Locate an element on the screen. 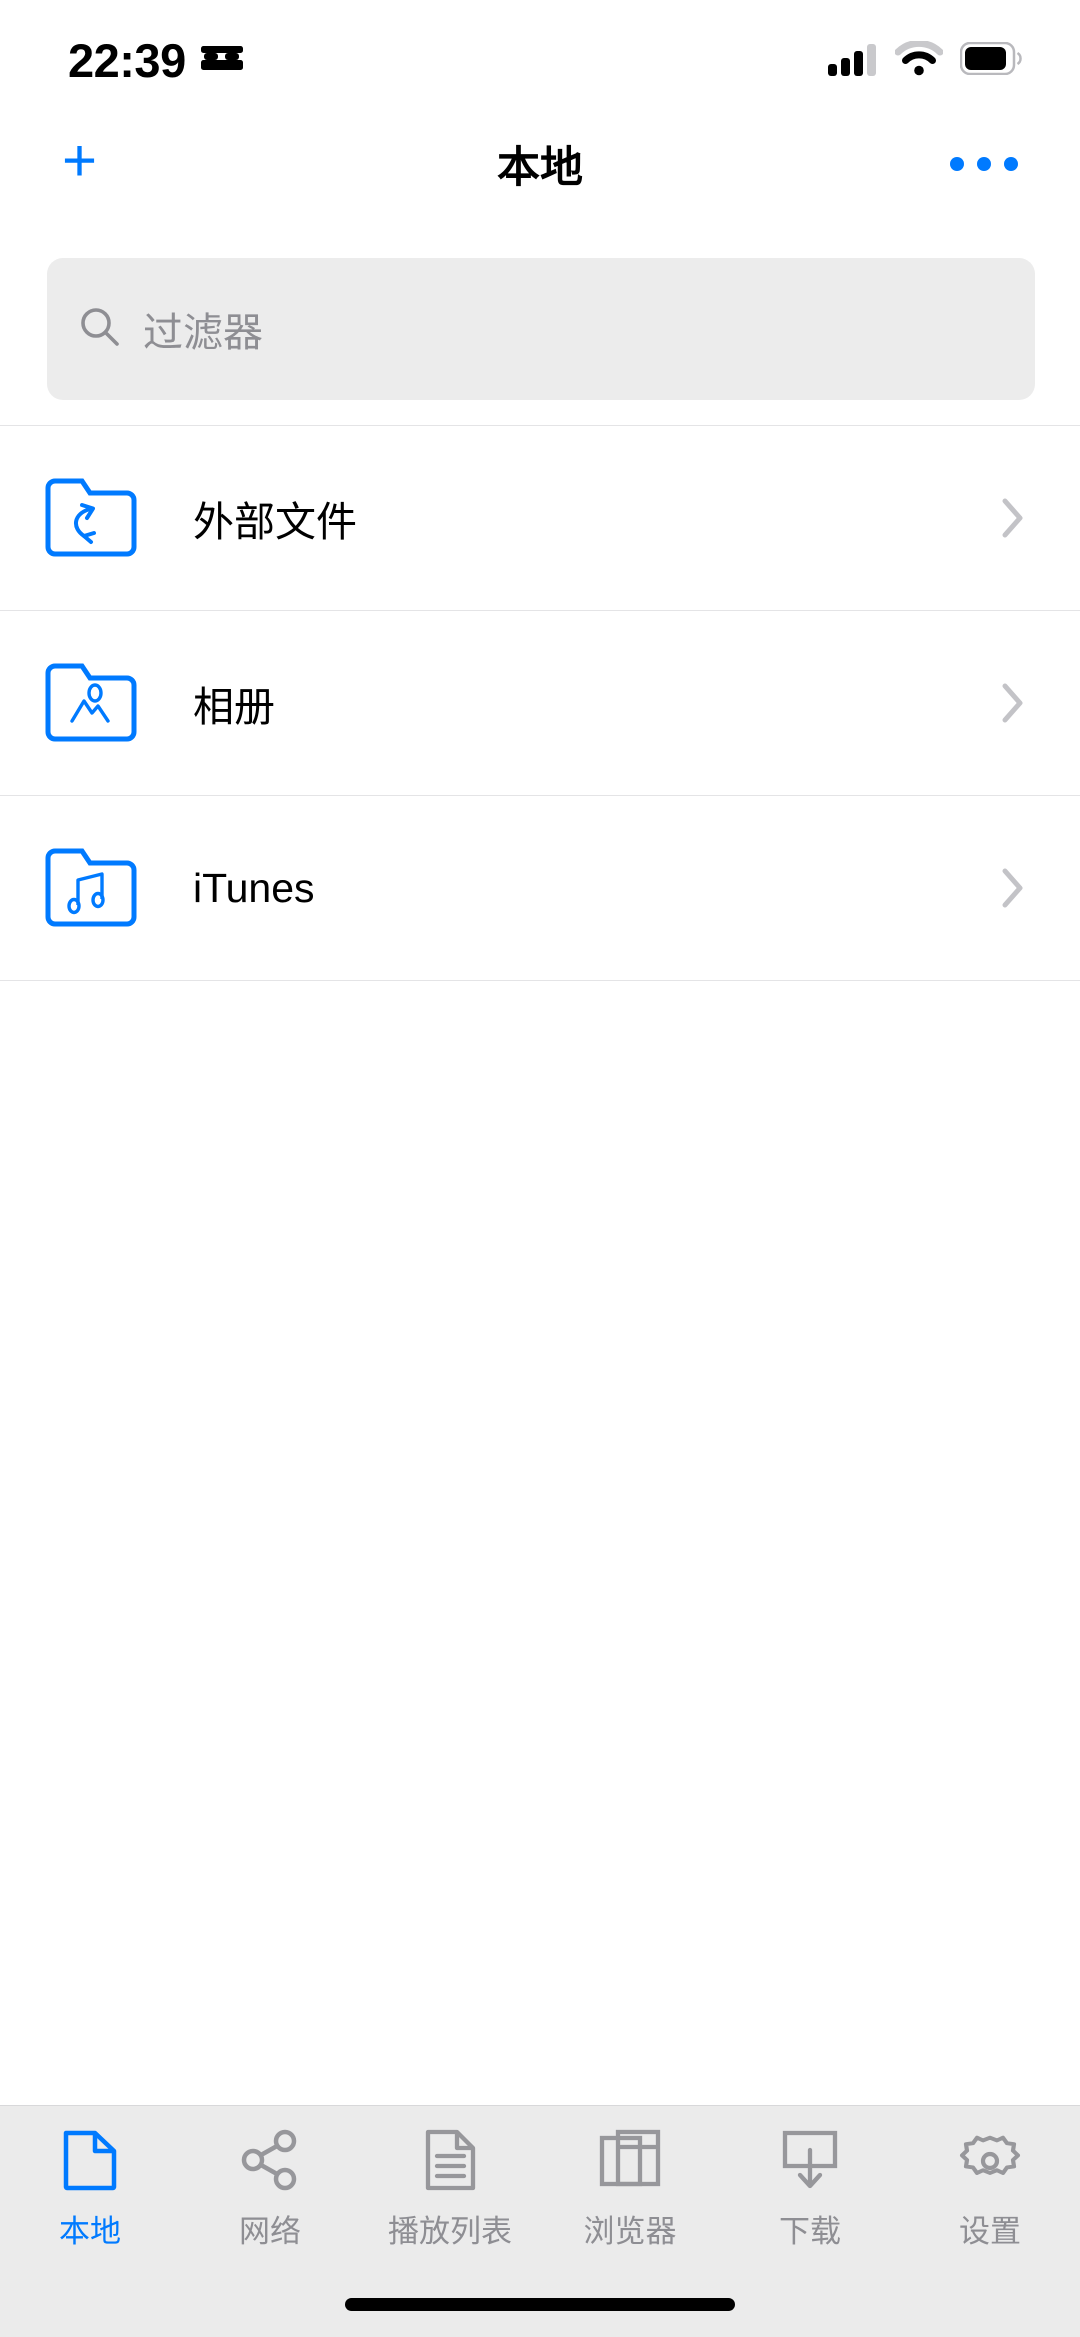 This screenshot has width=1080, height=2337. playlist-icon is located at coordinates (450, 2160).